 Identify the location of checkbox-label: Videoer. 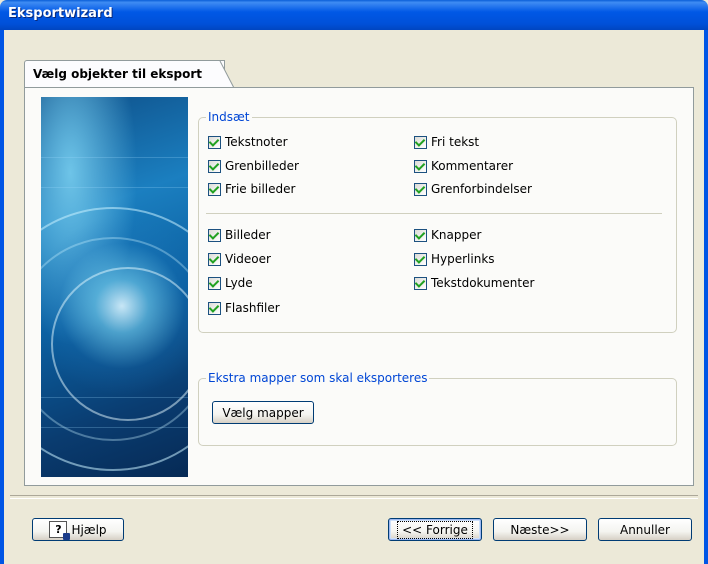
(248, 259).